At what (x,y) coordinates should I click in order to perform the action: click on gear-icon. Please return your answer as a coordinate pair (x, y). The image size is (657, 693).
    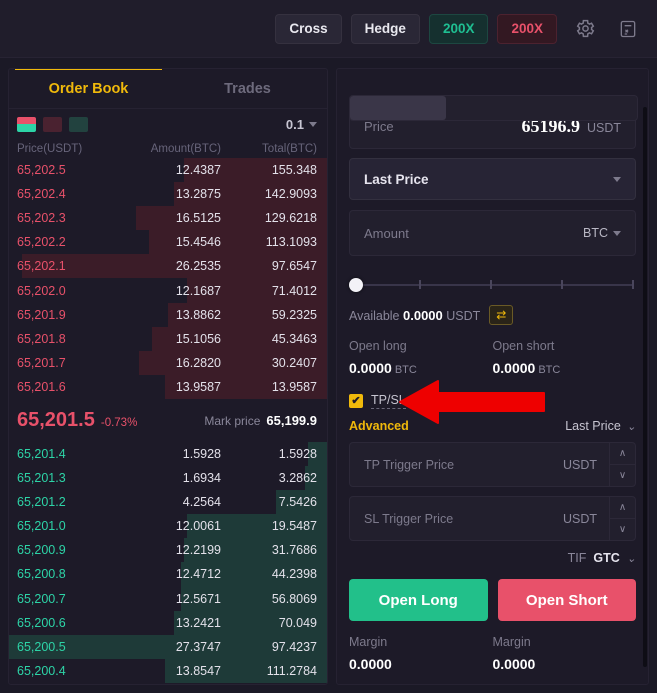
    Looking at the image, I should click on (585, 29).